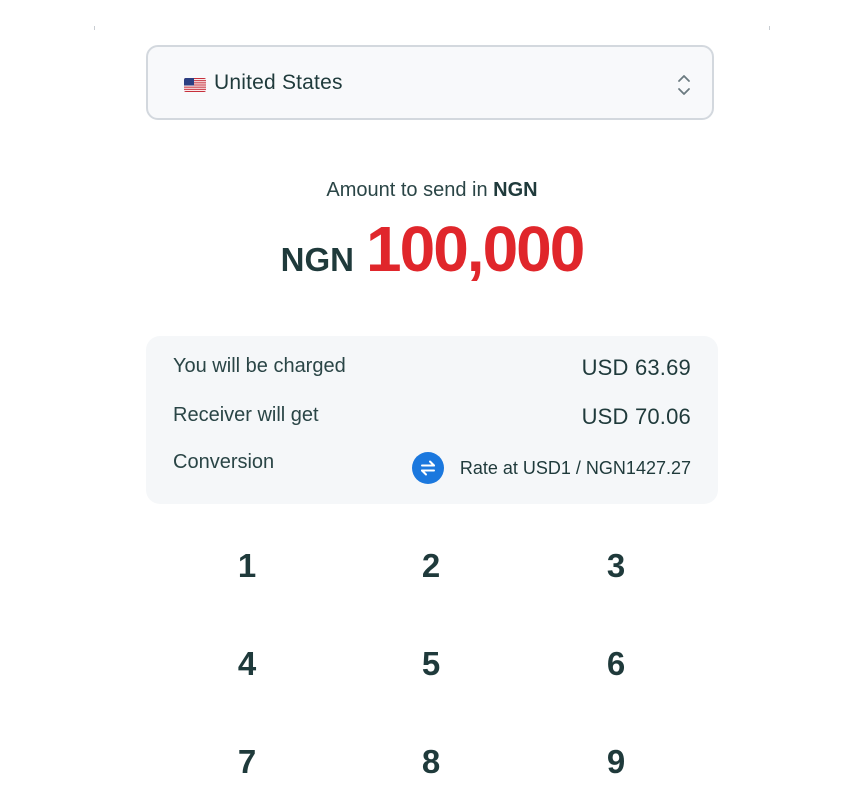 This screenshot has width=864, height=812. What do you see at coordinates (431, 762) in the screenshot?
I see `key-8: 8` at bounding box center [431, 762].